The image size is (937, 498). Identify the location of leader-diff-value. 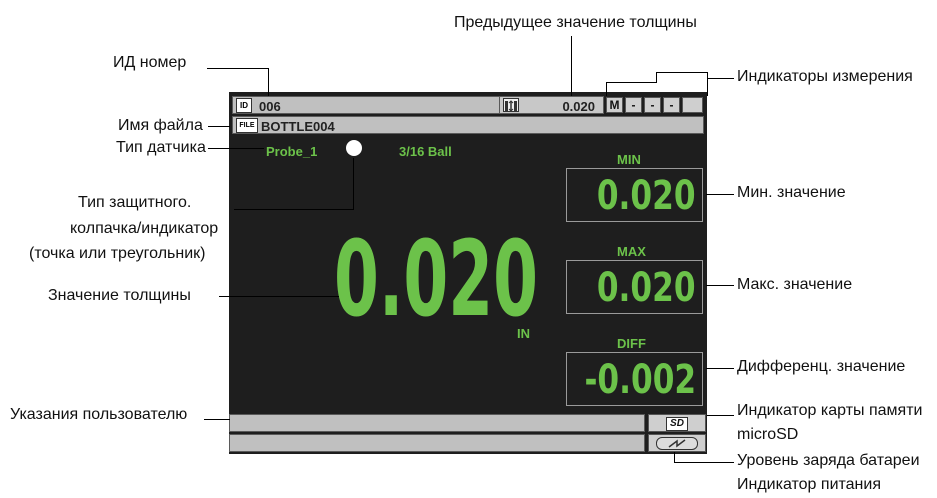
(720, 368).